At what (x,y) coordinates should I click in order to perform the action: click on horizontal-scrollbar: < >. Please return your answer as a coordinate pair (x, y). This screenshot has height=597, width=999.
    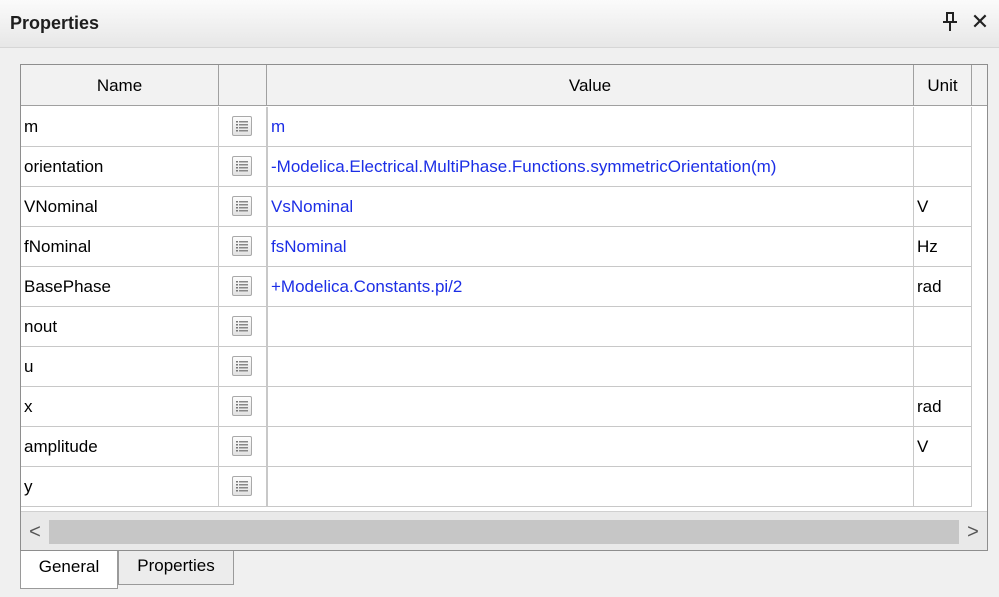
    Looking at the image, I should click on (504, 530).